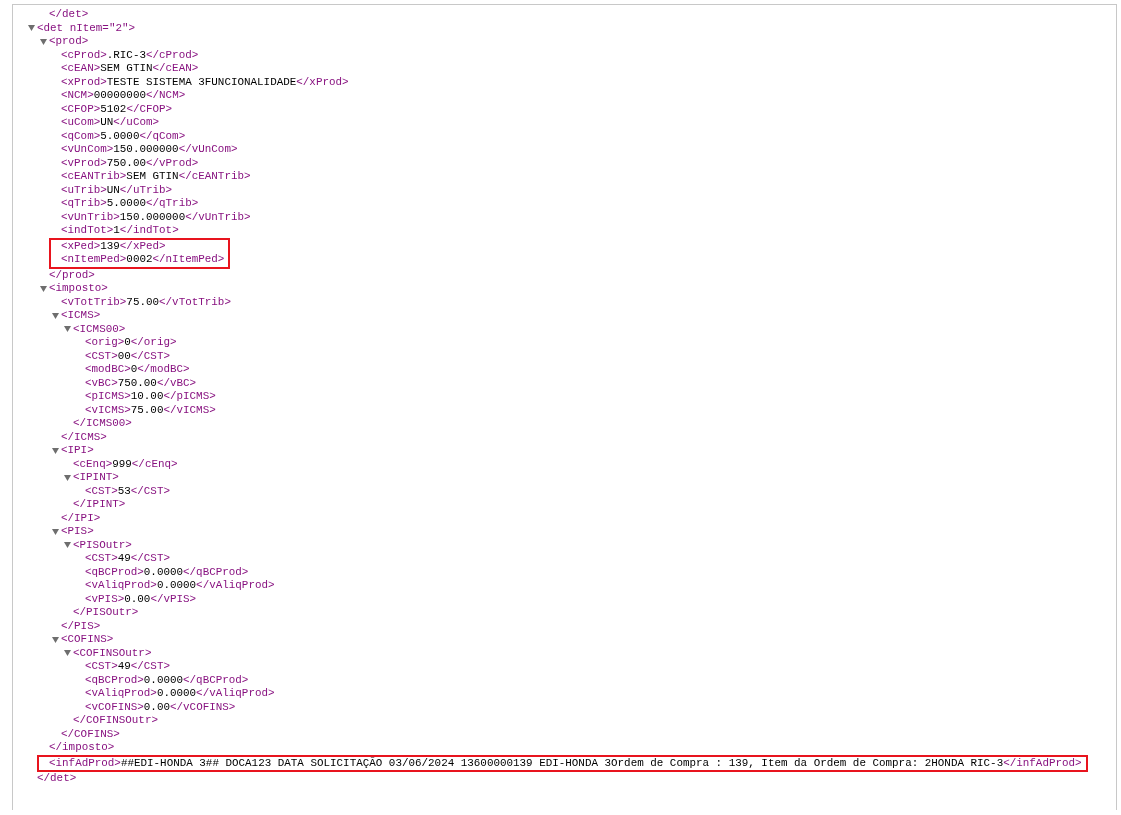 This screenshot has height=815, width=1121. What do you see at coordinates (156, 177) in the screenshot?
I see `xml-element-line: <cEANTrib>SEM GTIN</cEANTrib>` at bounding box center [156, 177].